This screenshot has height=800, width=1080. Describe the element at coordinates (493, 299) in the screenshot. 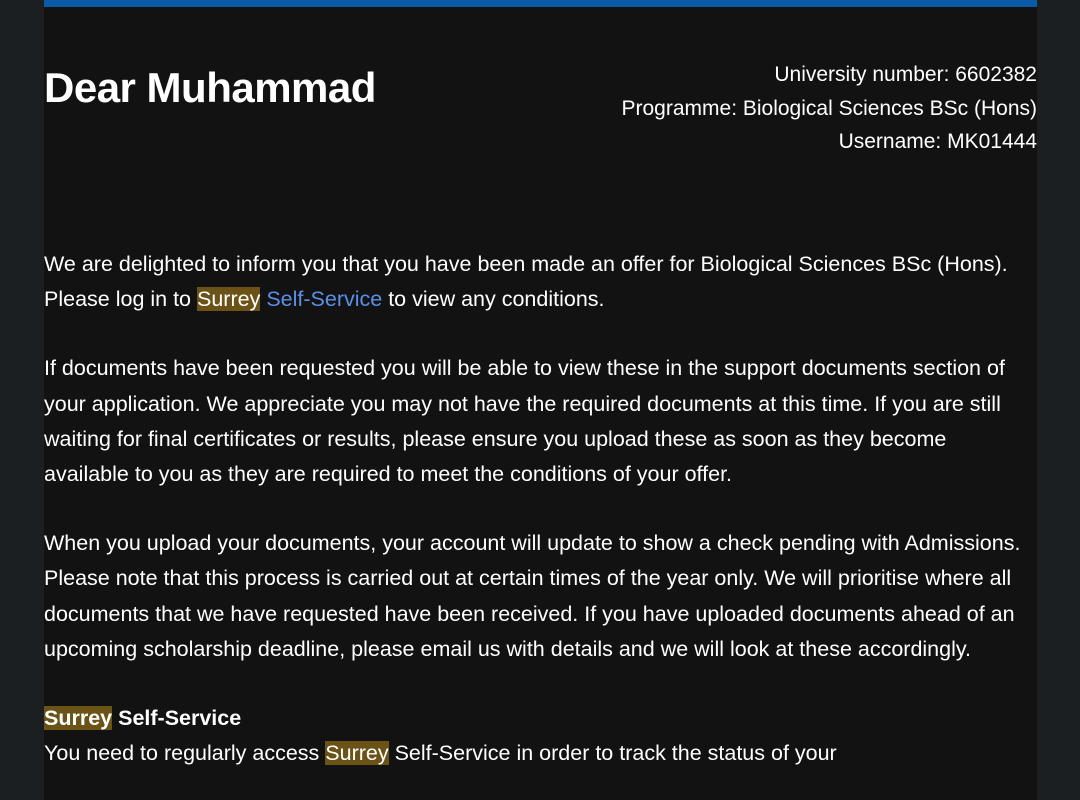

I see `offer-text-end: to view any conditions.` at that location.